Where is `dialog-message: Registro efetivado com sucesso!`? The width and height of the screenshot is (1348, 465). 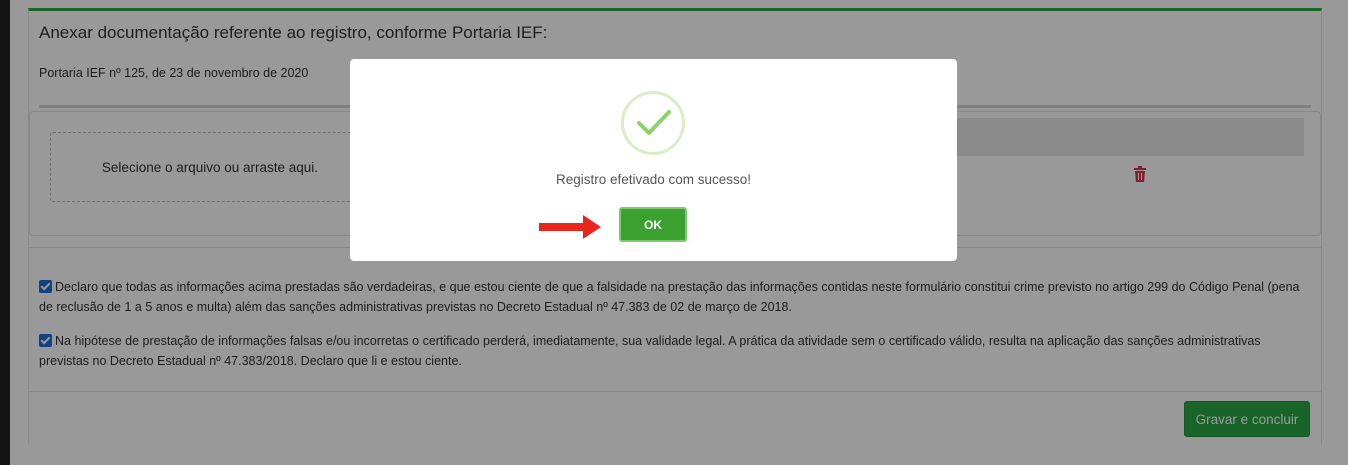
dialog-message: Registro efetivado com sucesso! is located at coordinates (653, 179).